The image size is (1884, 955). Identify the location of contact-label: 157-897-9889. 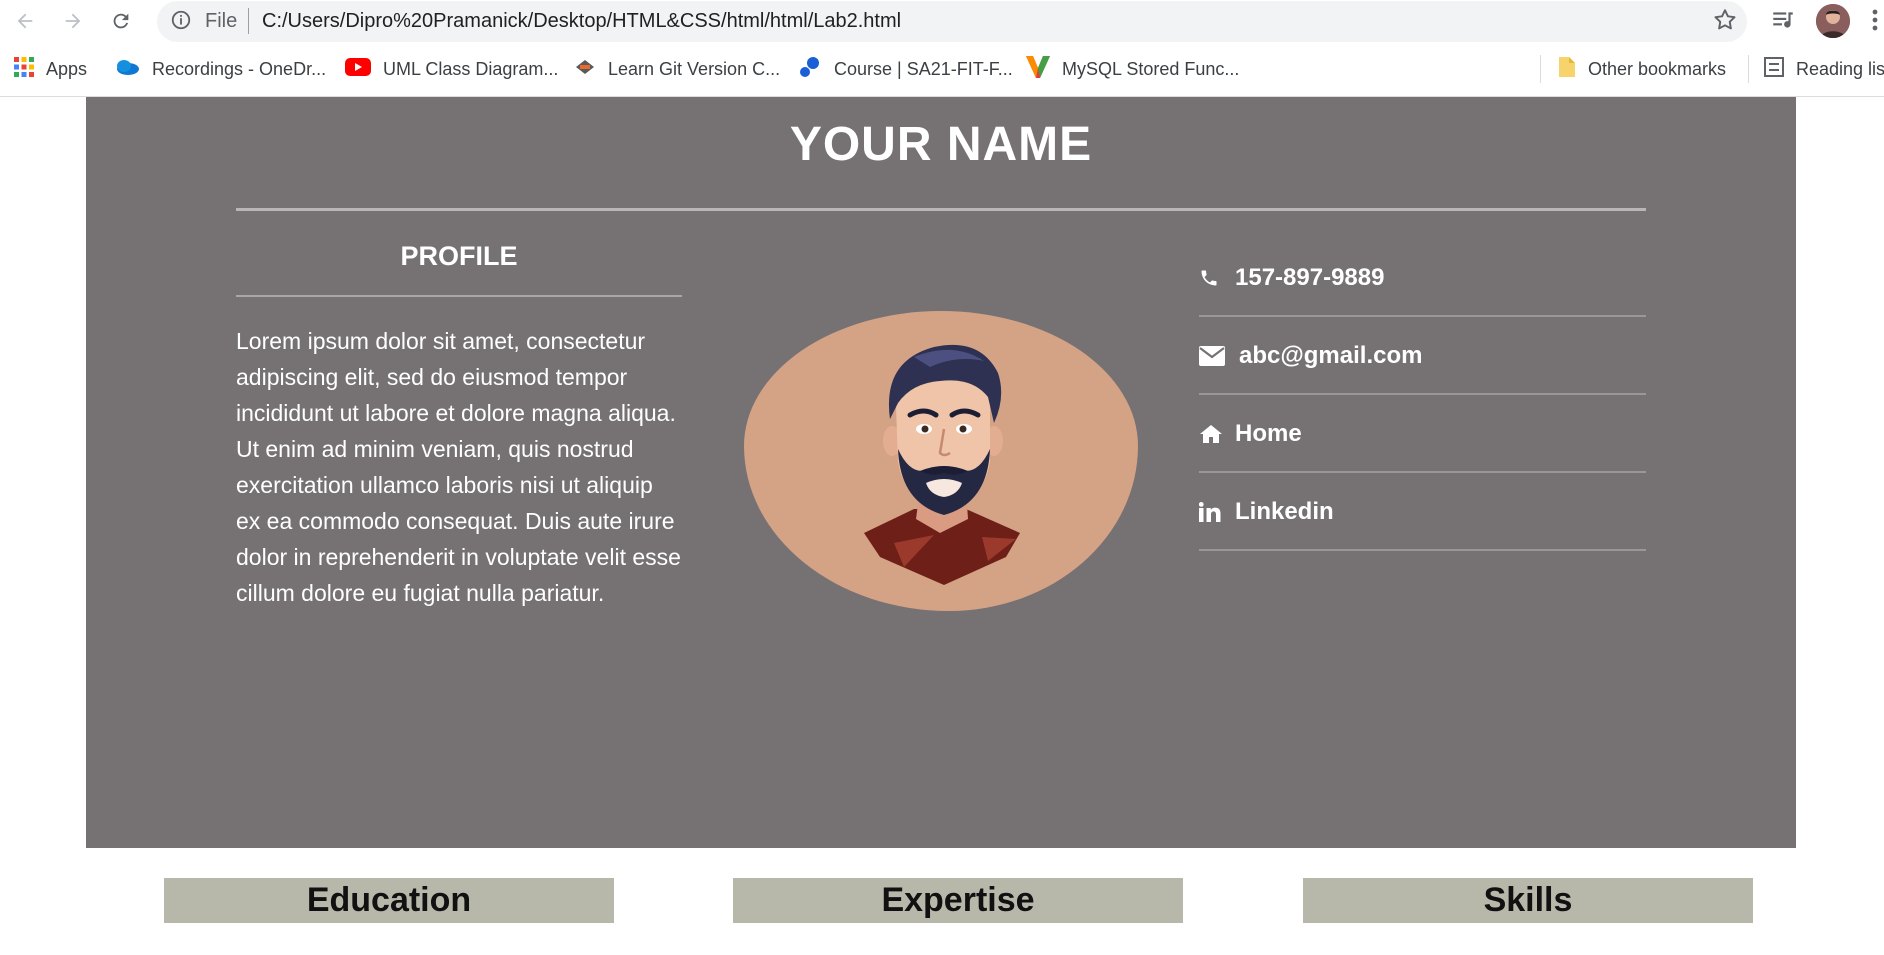
(1310, 277).